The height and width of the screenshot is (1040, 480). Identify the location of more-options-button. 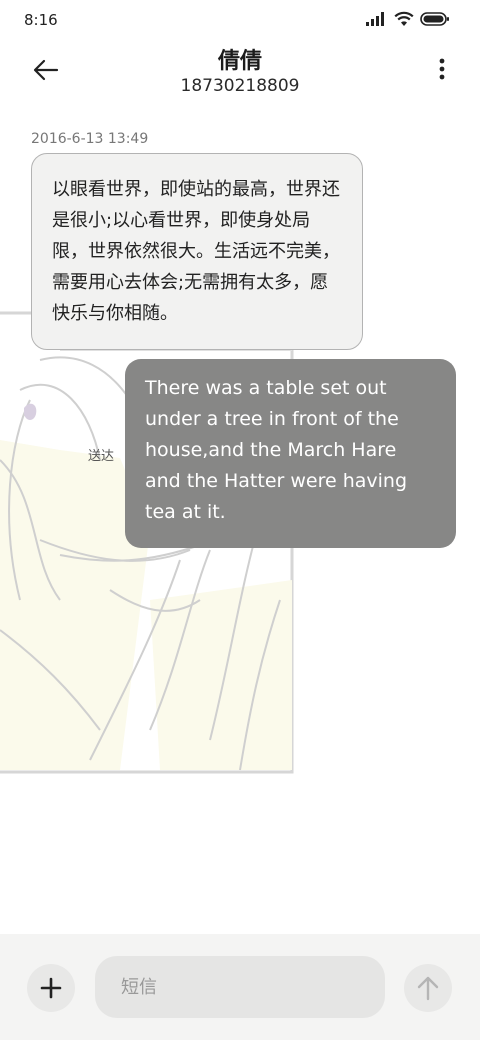
(442, 69).